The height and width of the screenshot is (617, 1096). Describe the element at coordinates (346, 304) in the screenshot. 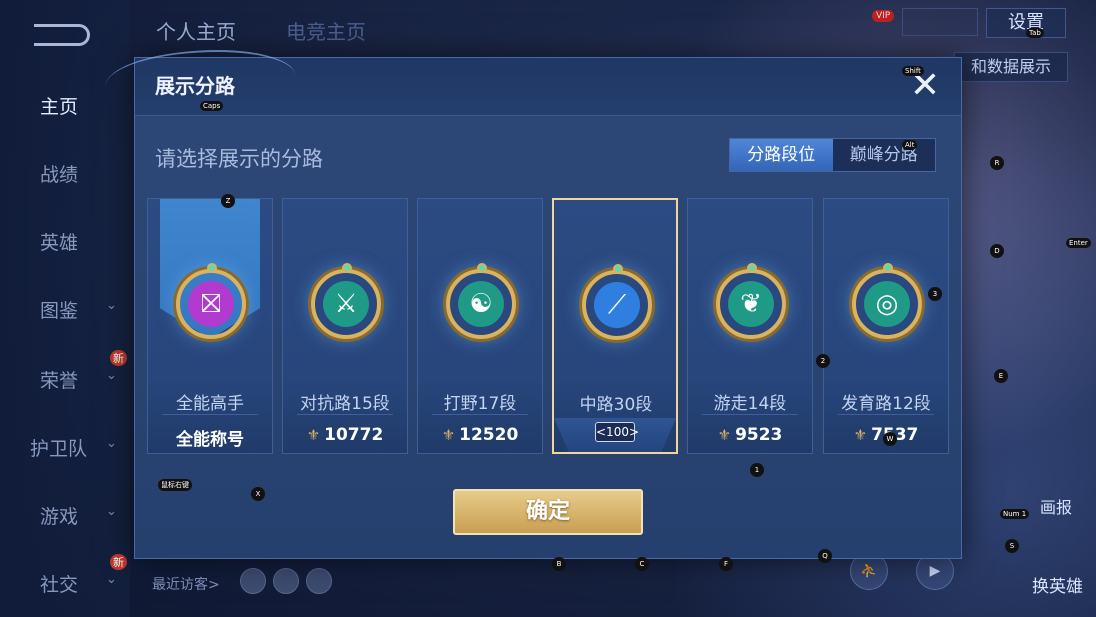

I see `lane-glyph-icon: ⚔` at that location.